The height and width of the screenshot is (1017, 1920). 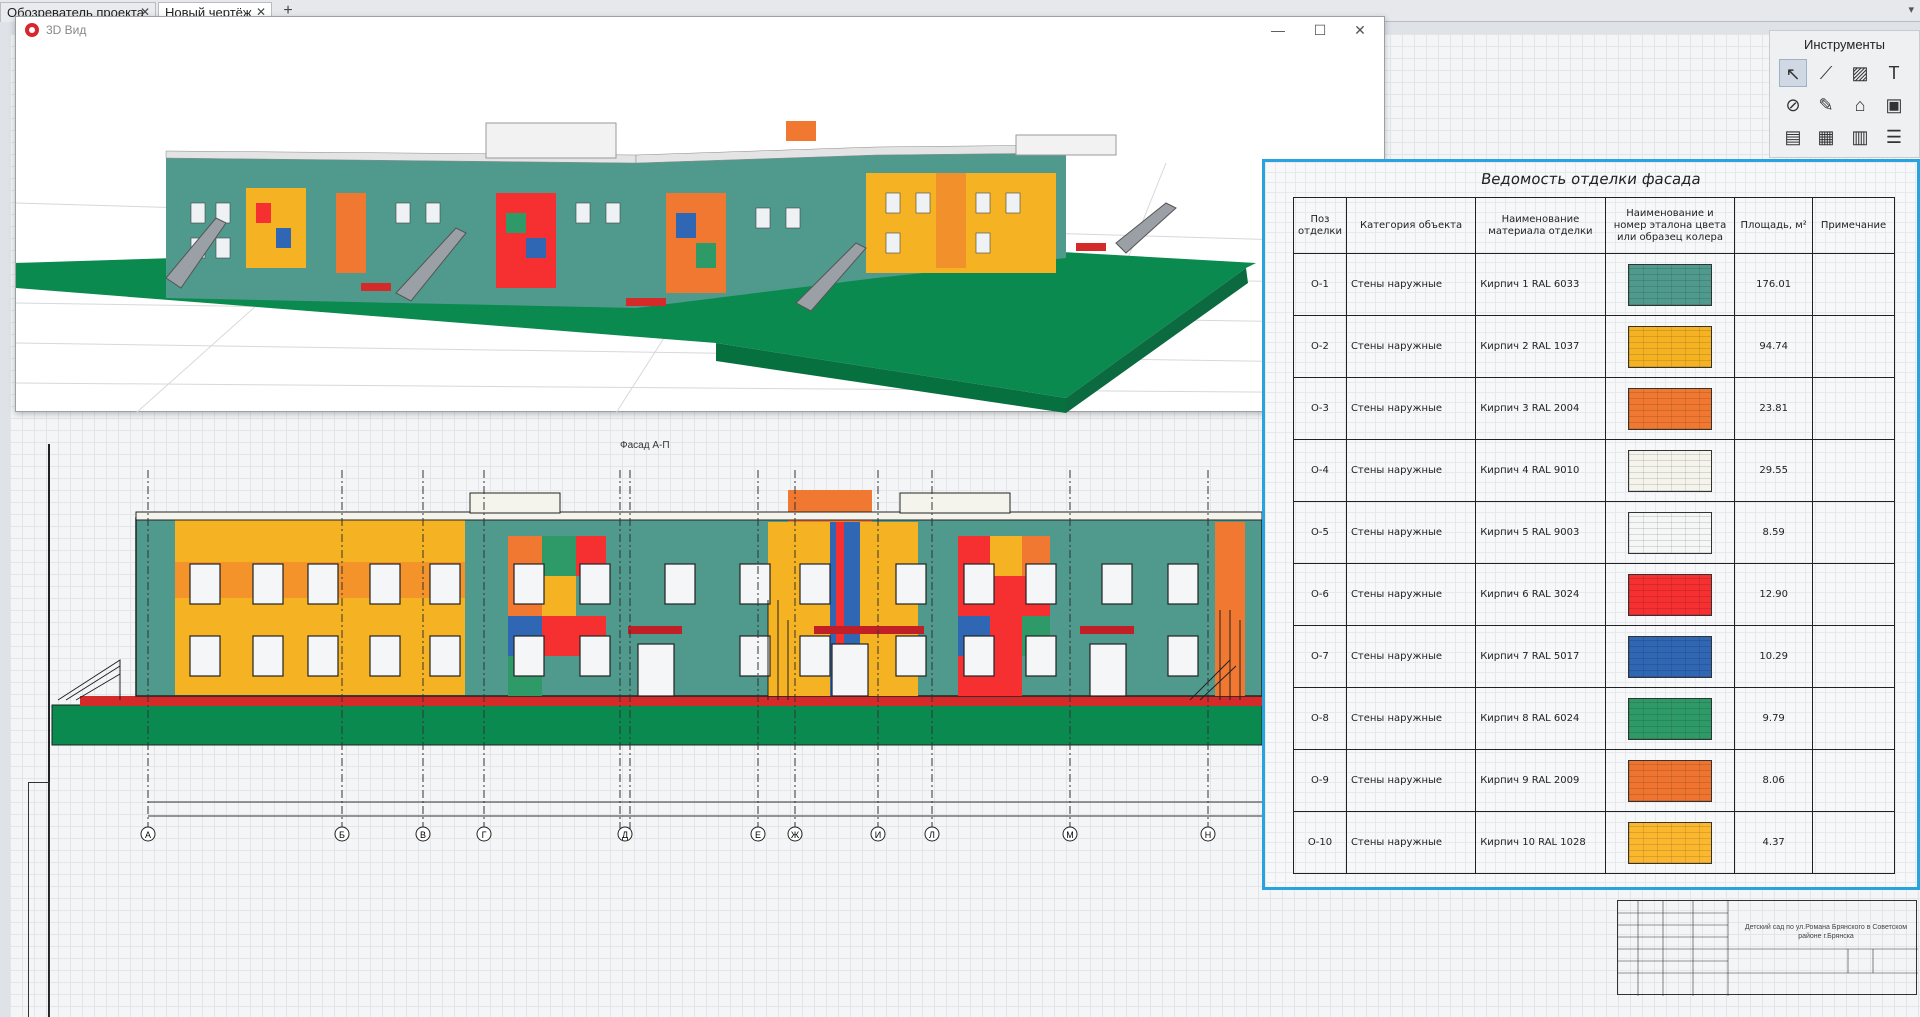 I want to click on list-tool-icon: ☰, so click(x=1894, y=137).